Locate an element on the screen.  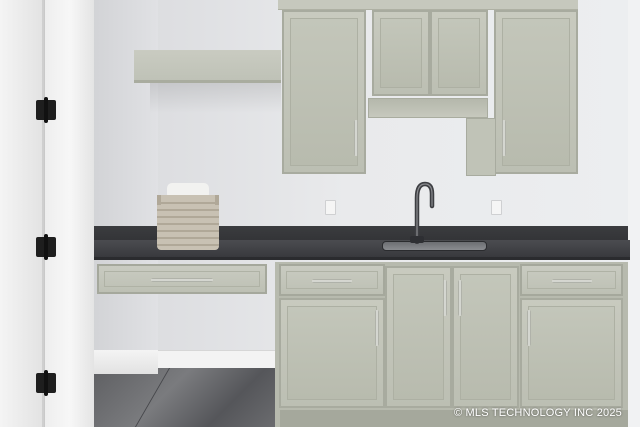
faucet-icon is located at coordinates (422, 212).